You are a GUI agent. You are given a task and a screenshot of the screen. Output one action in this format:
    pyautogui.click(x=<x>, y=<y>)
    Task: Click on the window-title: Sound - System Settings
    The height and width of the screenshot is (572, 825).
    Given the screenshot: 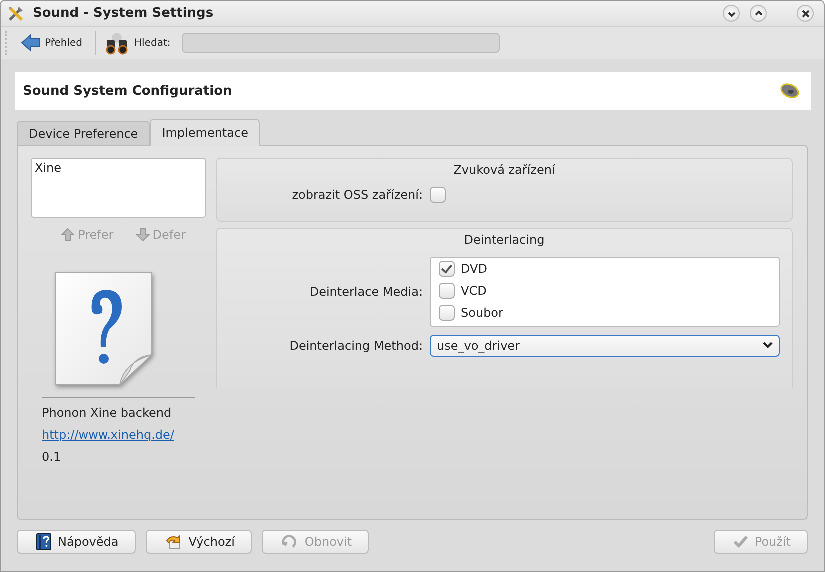 What is the action you would take?
    pyautogui.click(x=123, y=13)
    